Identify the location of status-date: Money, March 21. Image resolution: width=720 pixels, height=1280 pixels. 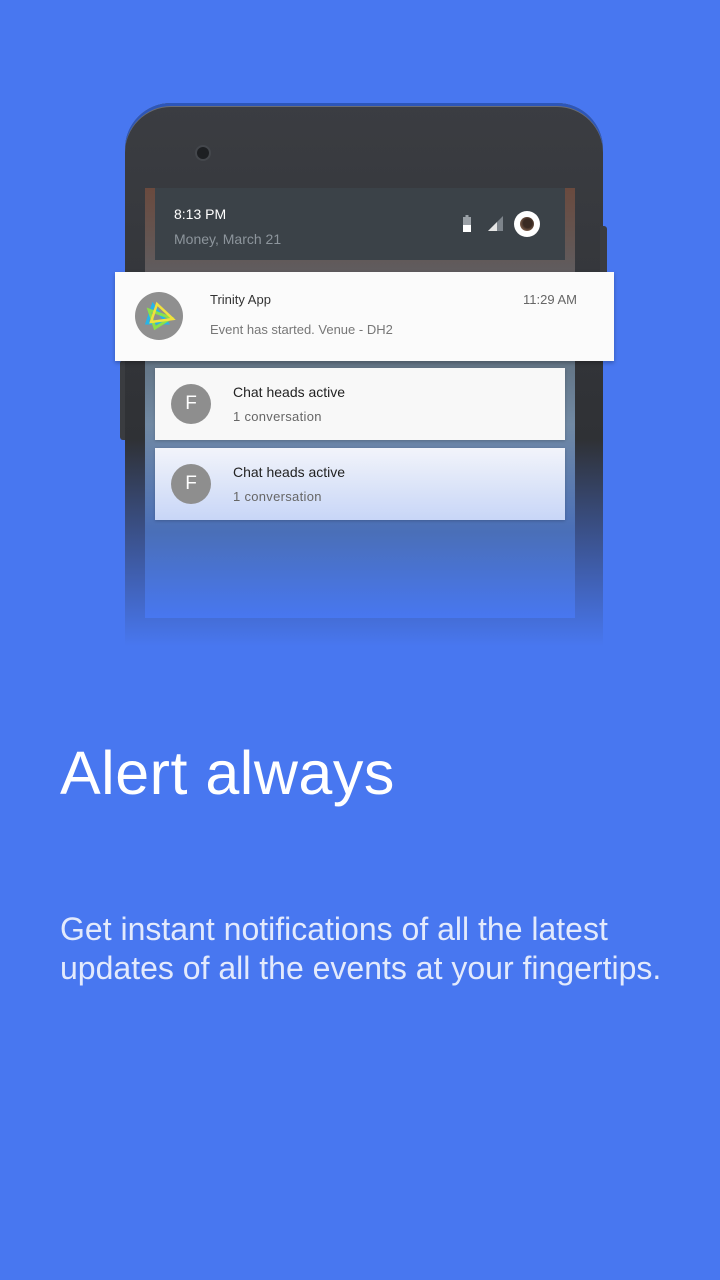
(228, 239).